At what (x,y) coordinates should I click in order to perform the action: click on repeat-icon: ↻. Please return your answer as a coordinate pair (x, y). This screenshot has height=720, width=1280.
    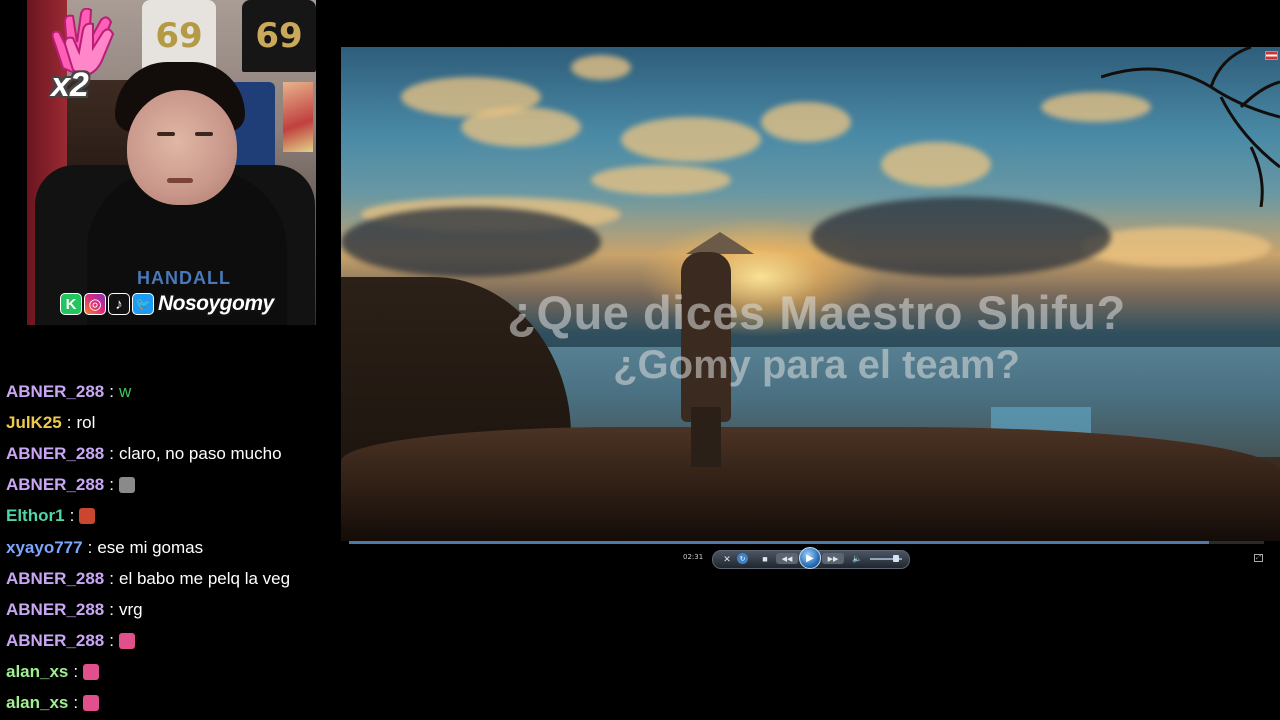
    Looking at the image, I should click on (742, 558).